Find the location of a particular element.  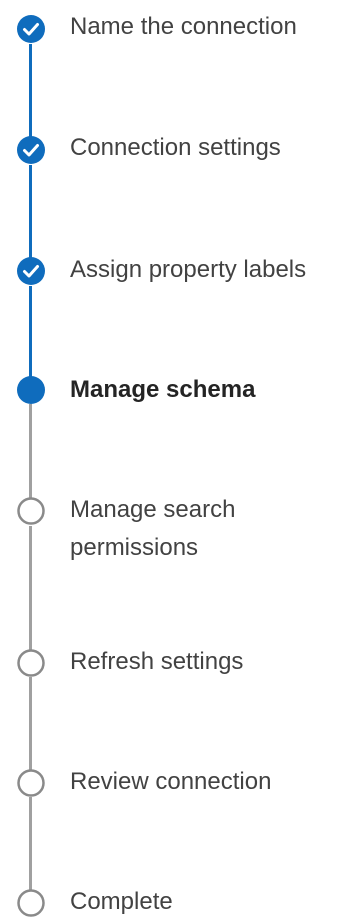

step-label: Assign property labels is located at coordinates (188, 269).